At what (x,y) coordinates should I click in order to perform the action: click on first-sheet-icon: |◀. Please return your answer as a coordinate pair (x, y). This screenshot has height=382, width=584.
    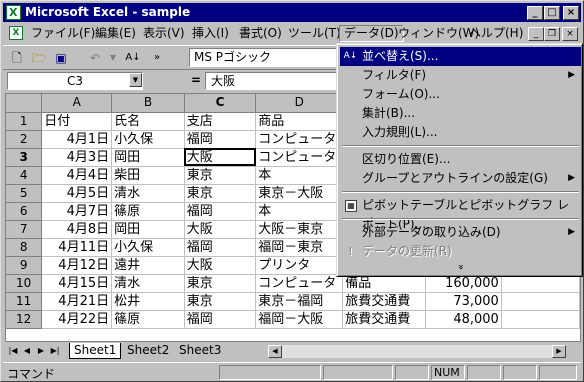
    Looking at the image, I should click on (13, 351).